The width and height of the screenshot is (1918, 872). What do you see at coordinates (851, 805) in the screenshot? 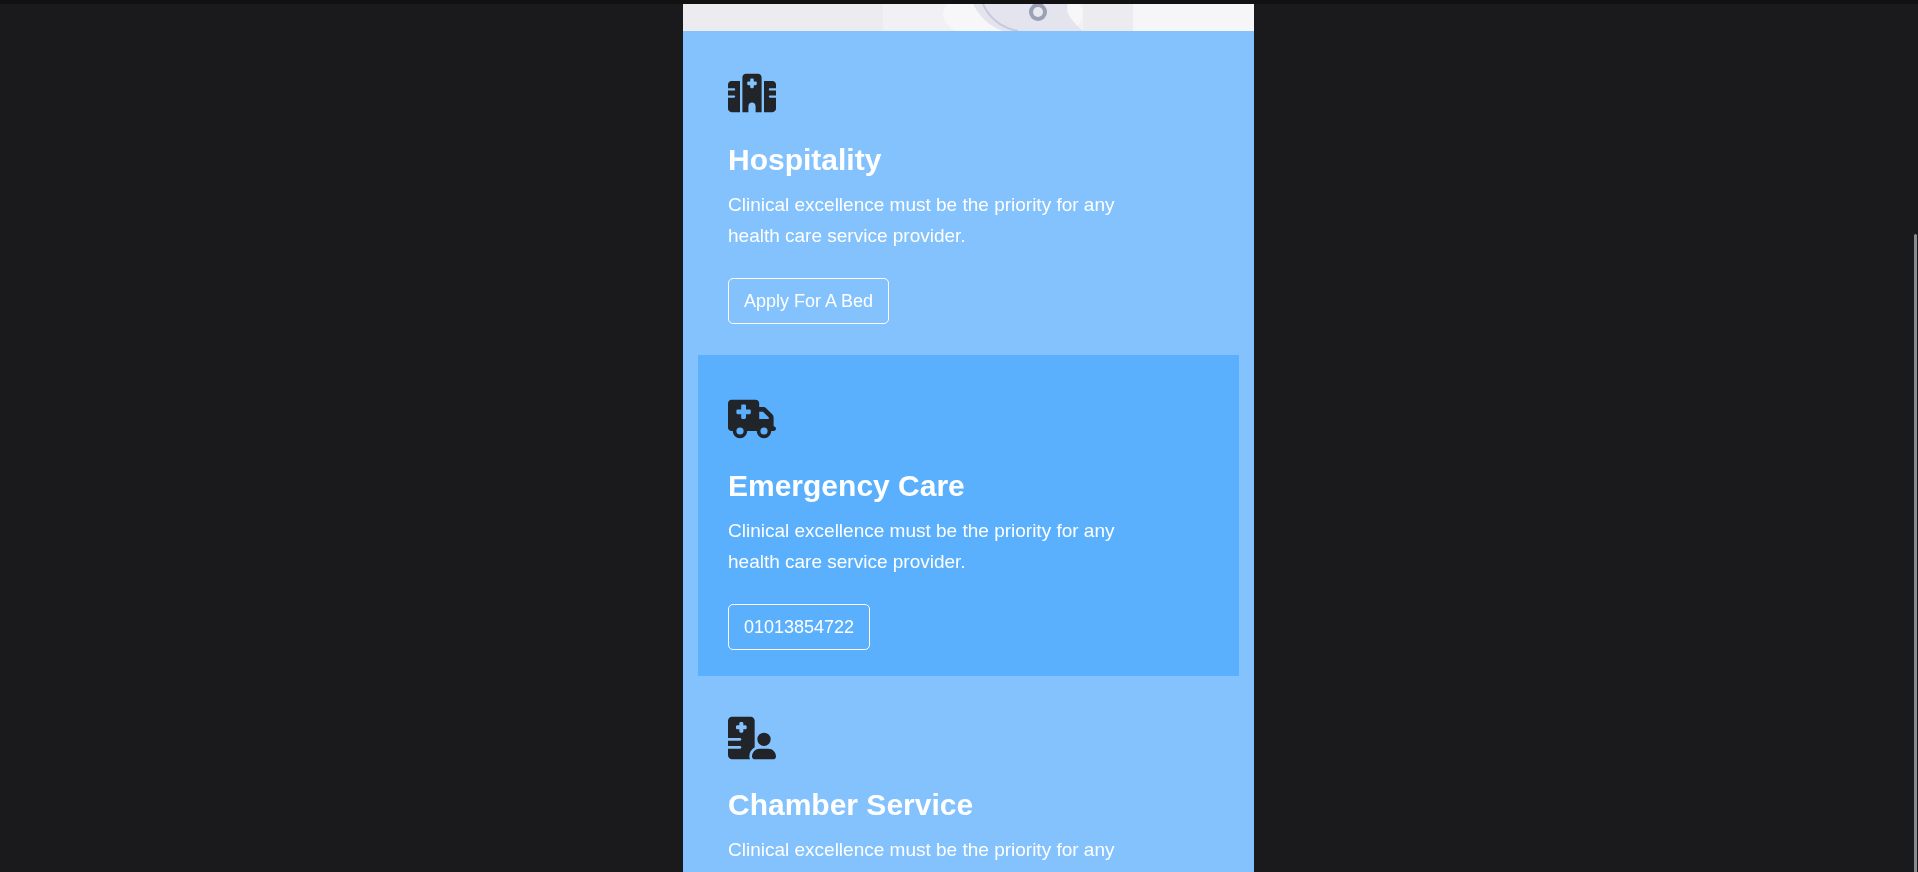
I see `service-title: Chamber Service` at bounding box center [851, 805].